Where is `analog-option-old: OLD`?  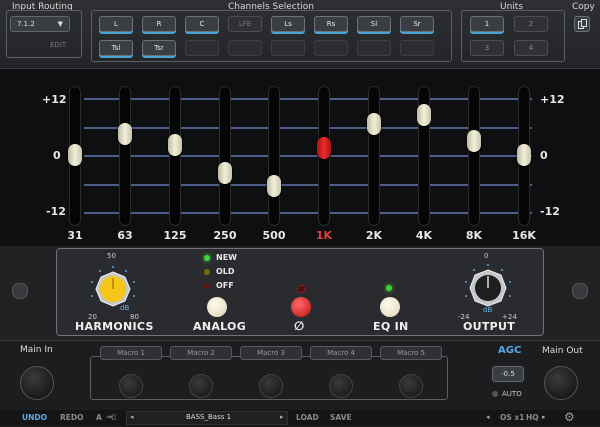 analog-option-old: OLD is located at coordinates (225, 271).